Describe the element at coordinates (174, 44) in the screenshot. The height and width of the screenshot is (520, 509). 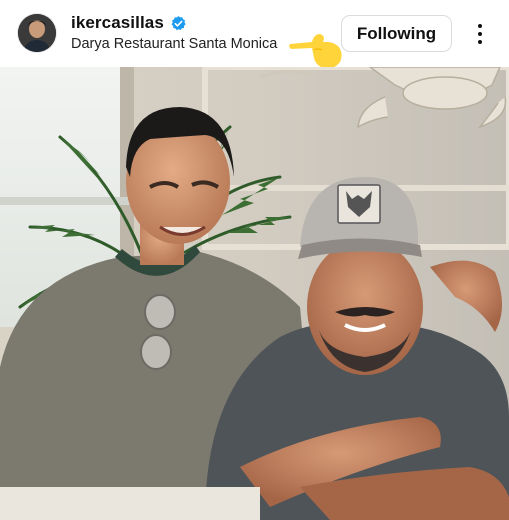
I see `location-link: Darya Restaurant Santa Monica` at that location.